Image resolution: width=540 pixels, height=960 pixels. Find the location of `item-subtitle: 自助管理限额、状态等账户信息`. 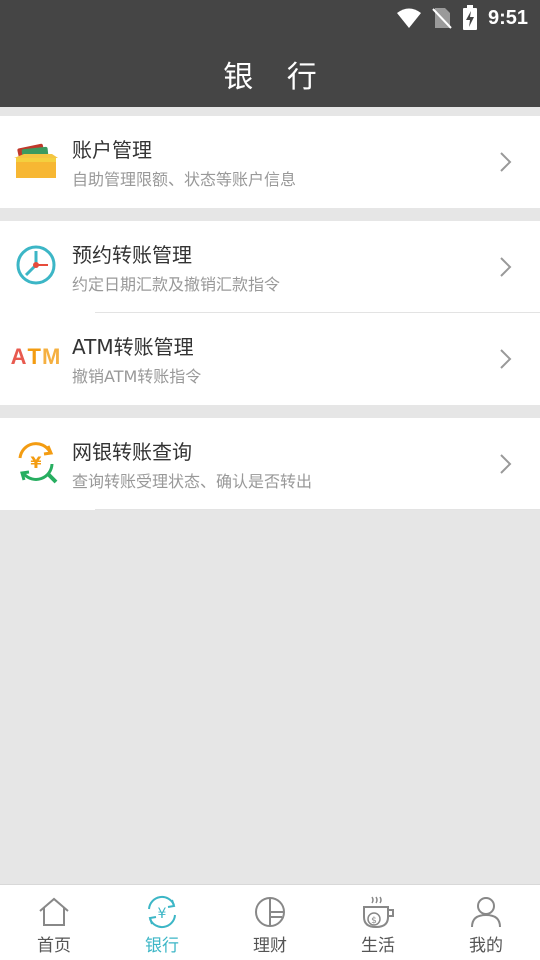

item-subtitle: 自助管理限额、状态等账户信息 is located at coordinates (184, 179).